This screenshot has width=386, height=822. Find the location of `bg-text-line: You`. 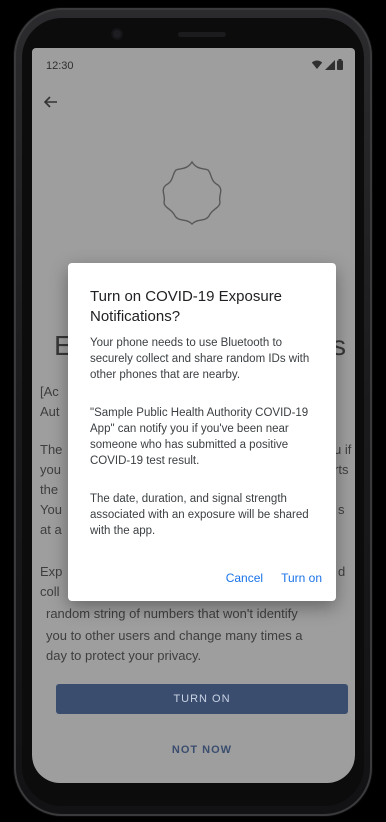

bg-text-line: You is located at coordinates (51, 509).